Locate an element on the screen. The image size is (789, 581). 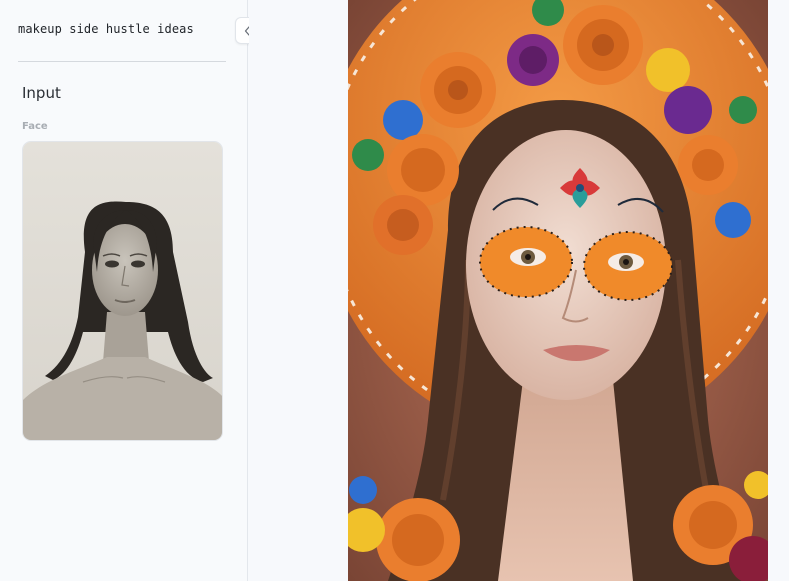
app-title: makeup side hustle ideas is located at coordinates (106, 29).